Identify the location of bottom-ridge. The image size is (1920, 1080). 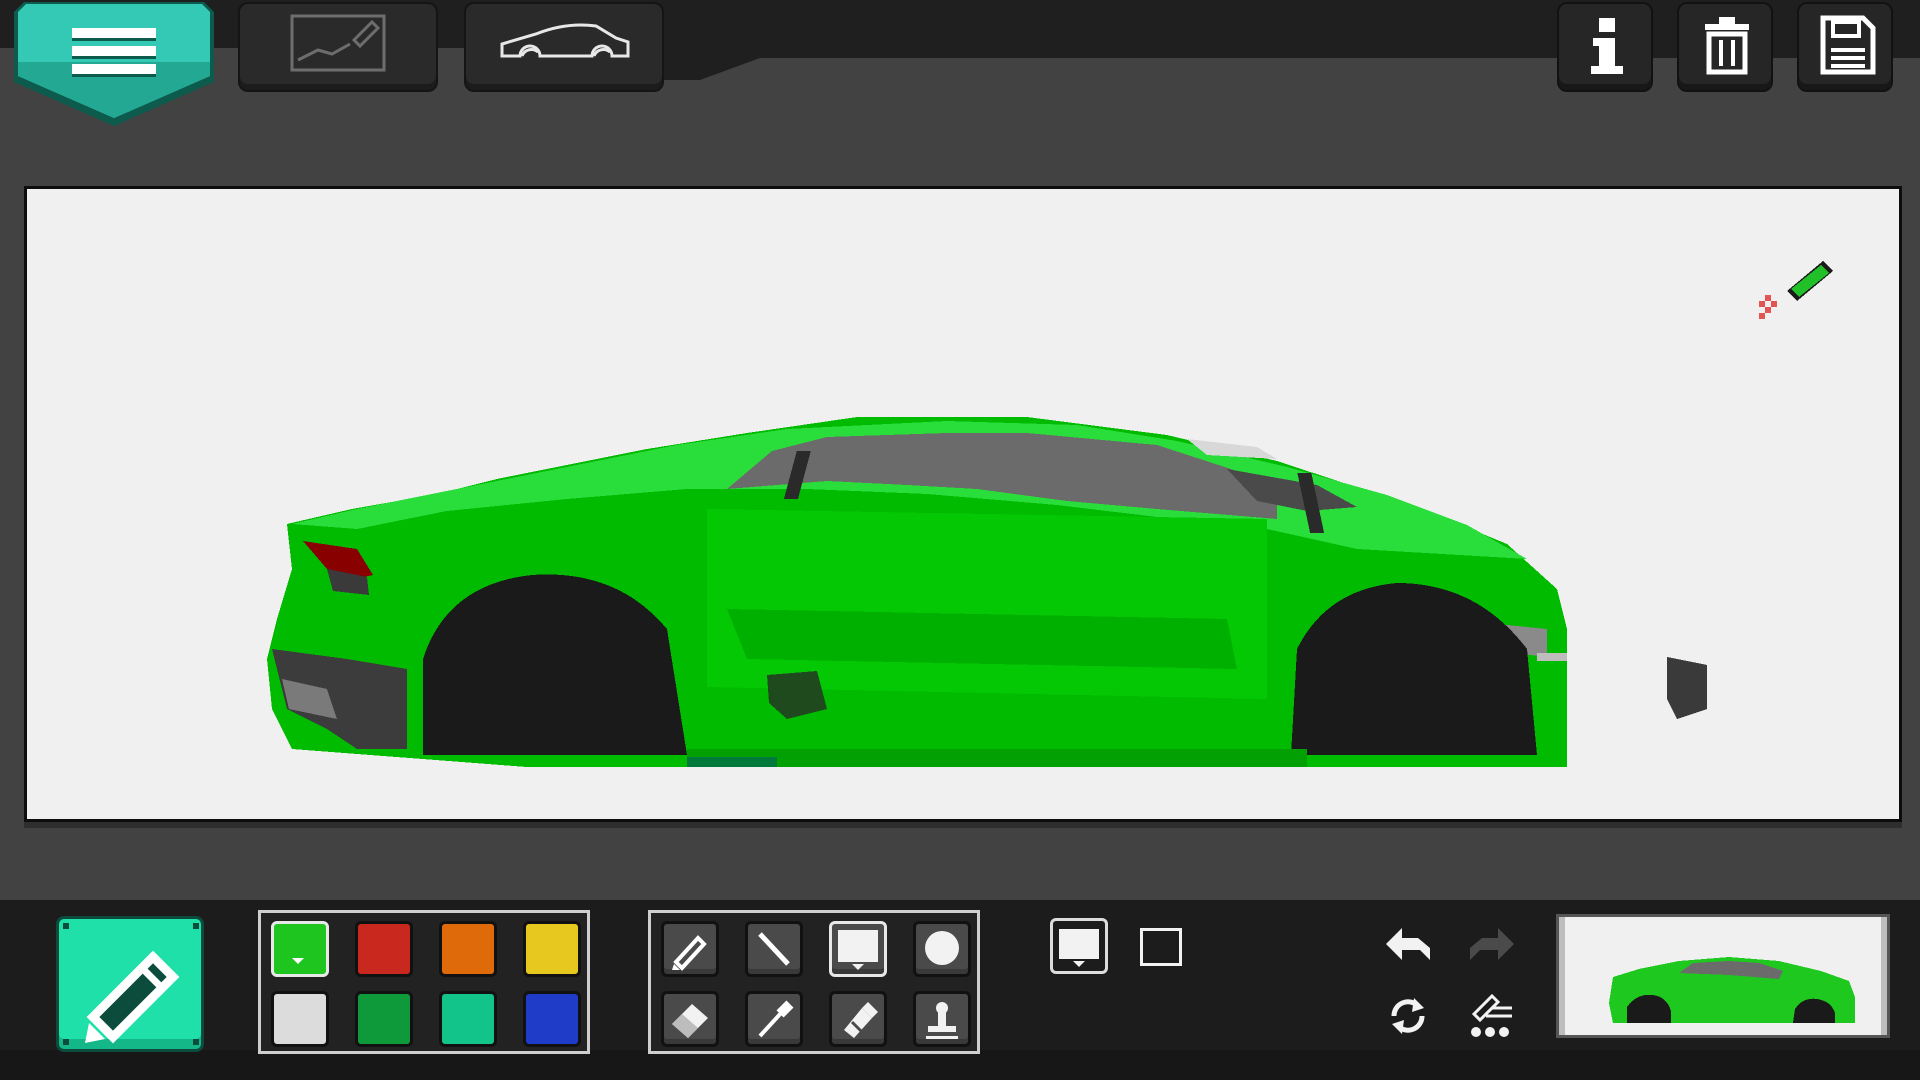
(960, 1065).